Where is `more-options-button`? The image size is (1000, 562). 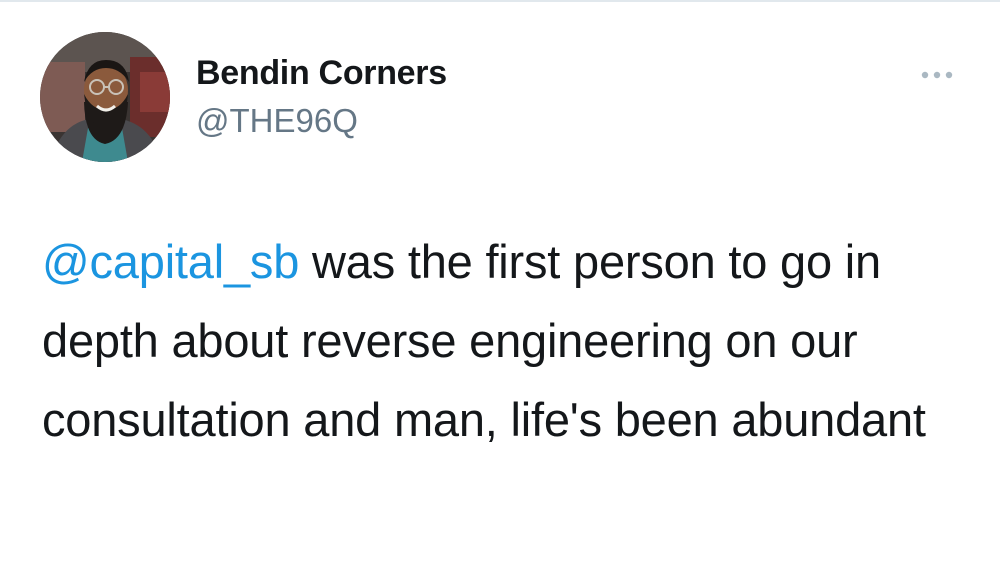 more-options-button is located at coordinates (937, 75).